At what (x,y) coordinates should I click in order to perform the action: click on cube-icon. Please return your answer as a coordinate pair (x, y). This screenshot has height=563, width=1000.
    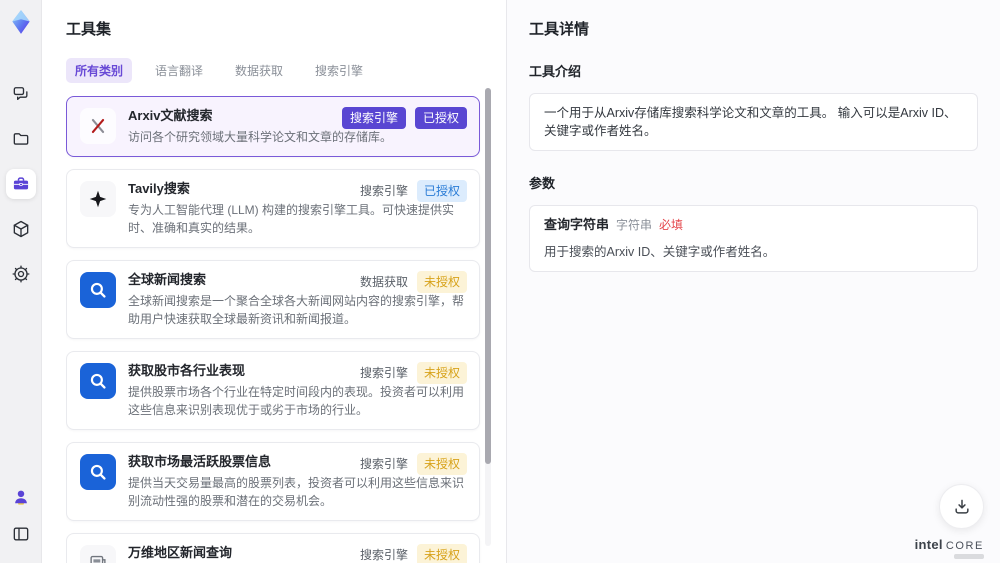
    Looking at the image, I should click on (20, 229).